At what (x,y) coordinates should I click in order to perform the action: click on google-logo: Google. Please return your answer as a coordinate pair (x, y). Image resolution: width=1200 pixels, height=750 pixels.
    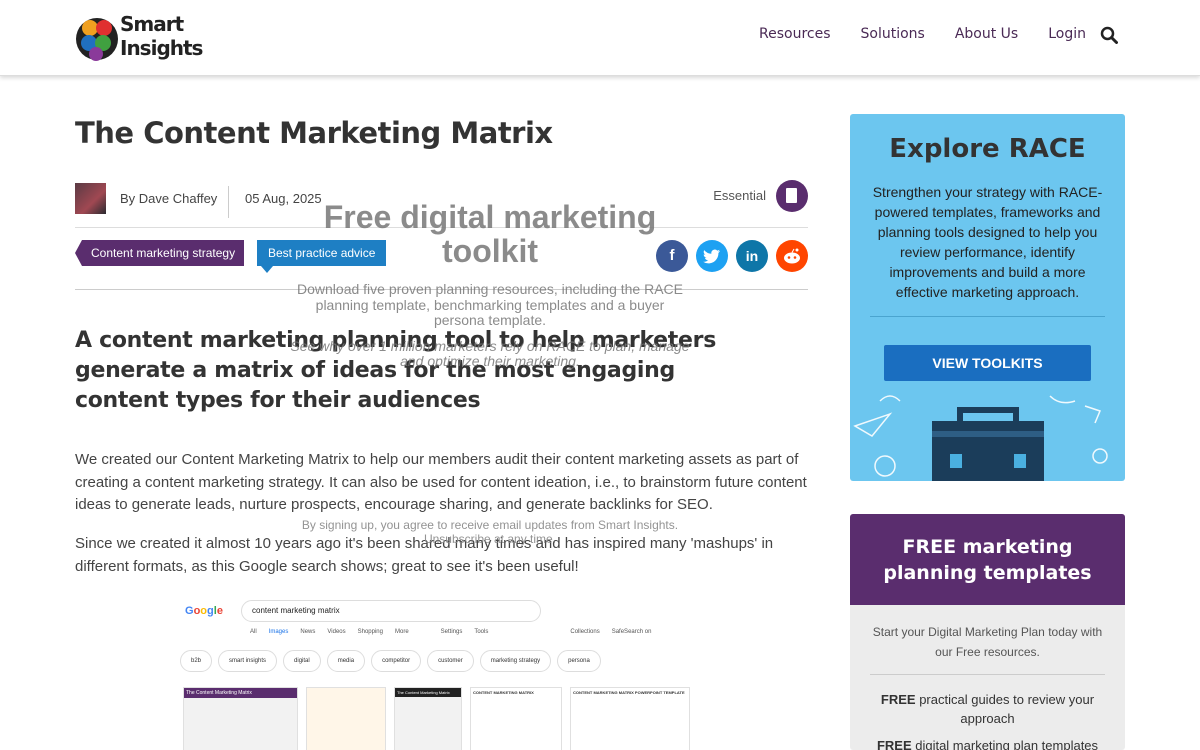
    Looking at the image, I should click on (204, 611).